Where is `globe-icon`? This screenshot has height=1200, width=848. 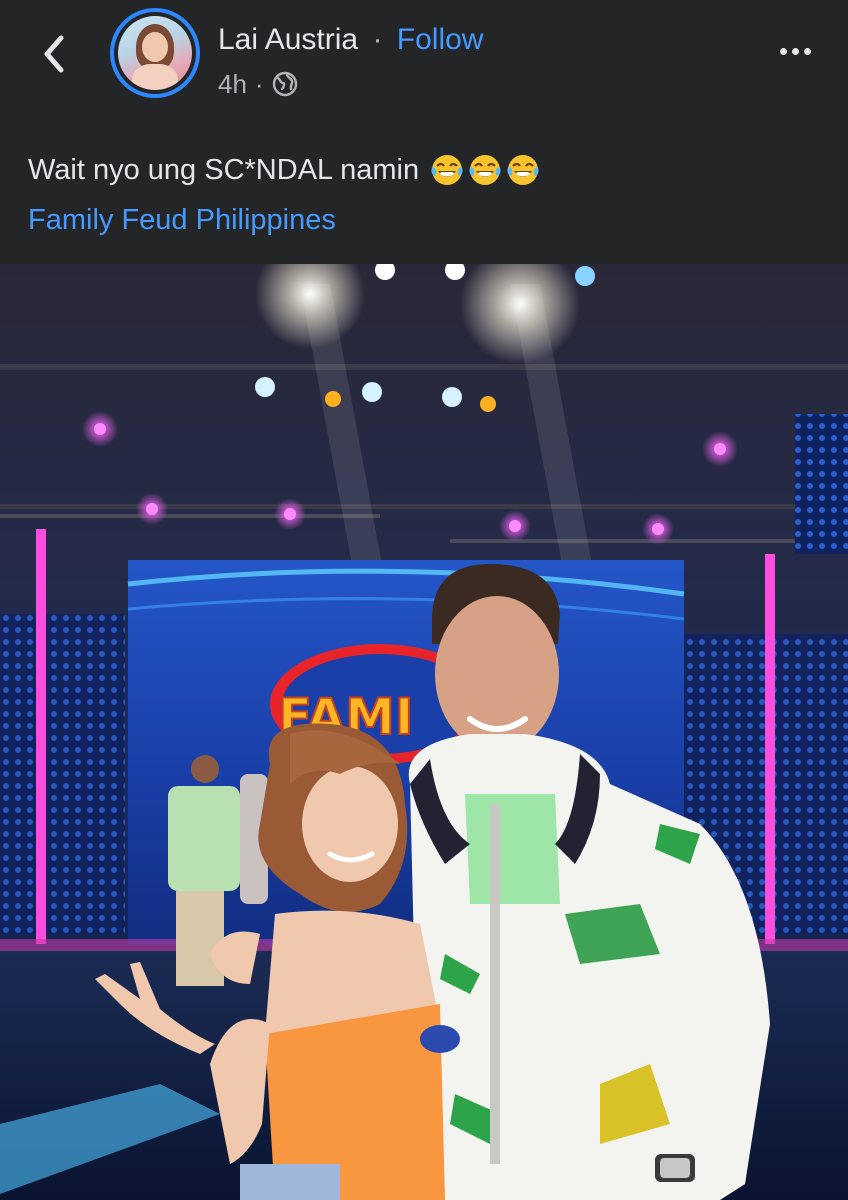
globe-icon is located at coordinates (284, 84).